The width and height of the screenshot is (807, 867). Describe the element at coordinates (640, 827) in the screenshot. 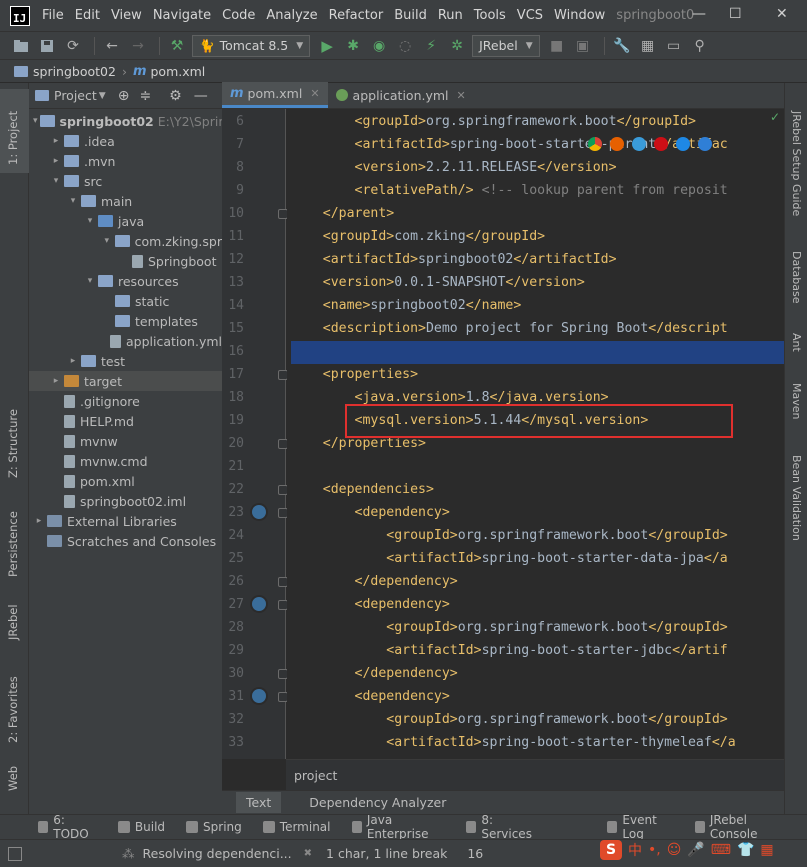

I see `tool-window-event-log: Event Log` at that location.